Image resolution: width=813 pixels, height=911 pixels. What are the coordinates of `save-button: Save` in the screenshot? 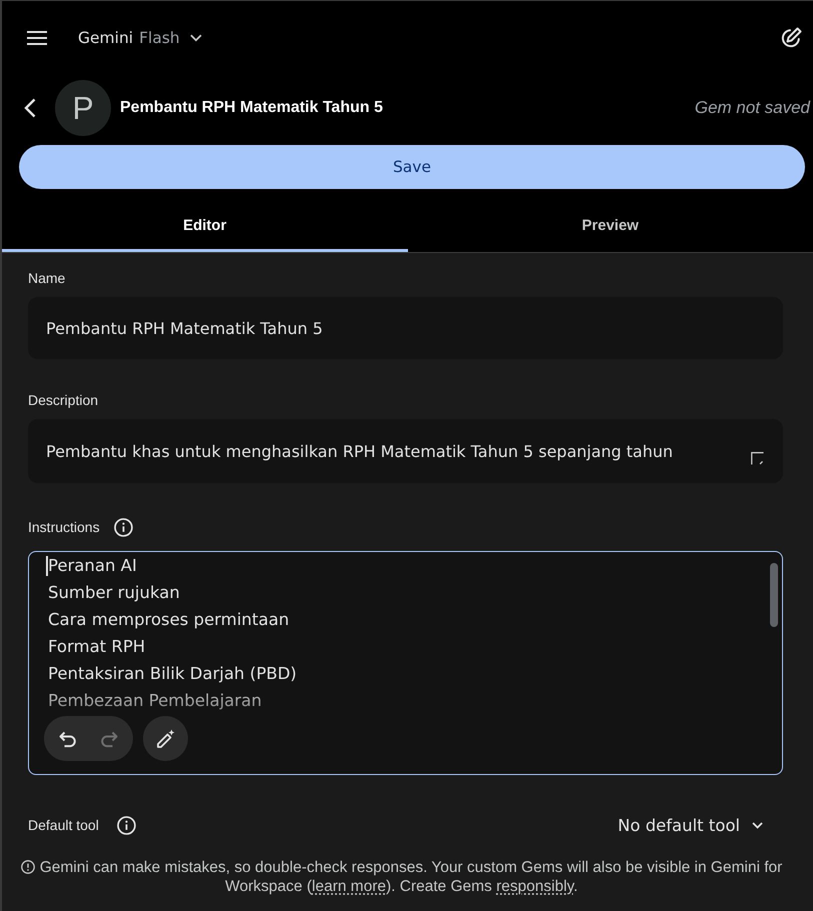 It's located at (412, 167).